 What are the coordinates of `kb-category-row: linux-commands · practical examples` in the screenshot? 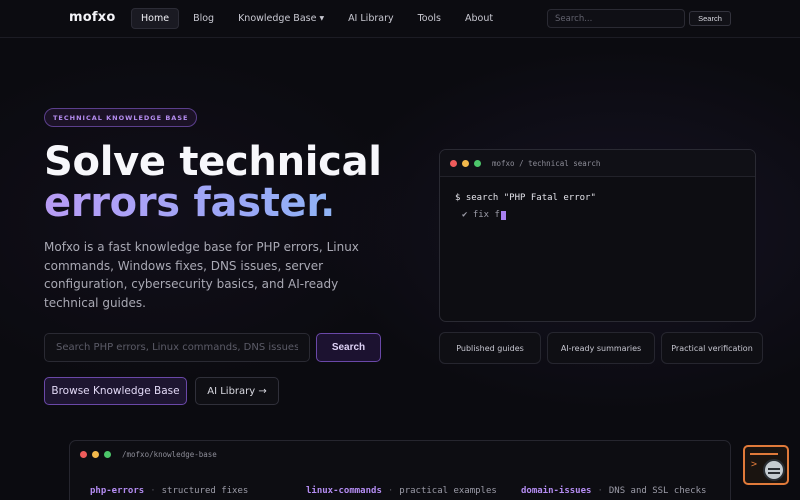 It's located at (401, 491).